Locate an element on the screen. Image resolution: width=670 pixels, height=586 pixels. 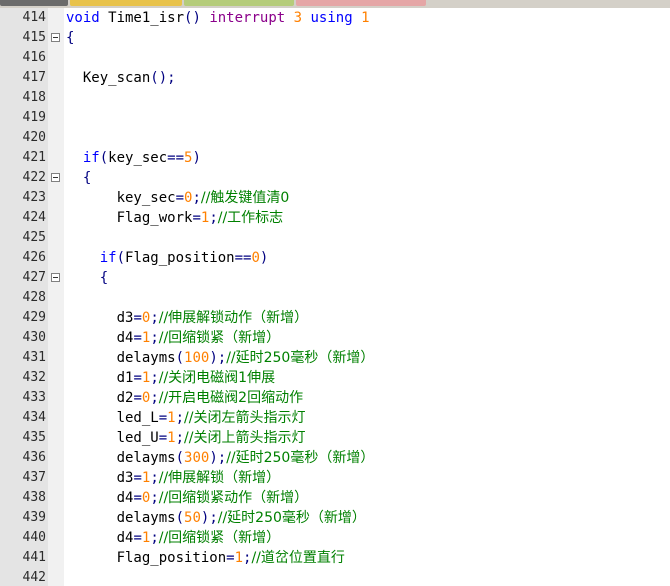
code-text: delayms(300);//延时250毫秒（新增） is located at coordinates (246, 458).